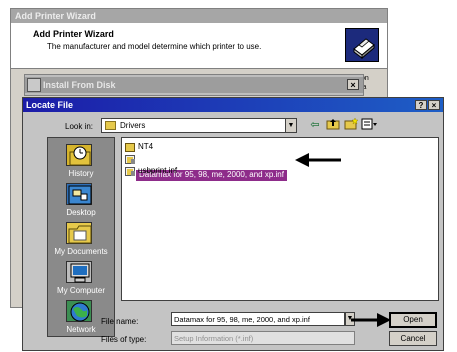 The image size is (457, 352). I want to click on wizard-title-bar: Add Printer Wizard, so click(199, 16).